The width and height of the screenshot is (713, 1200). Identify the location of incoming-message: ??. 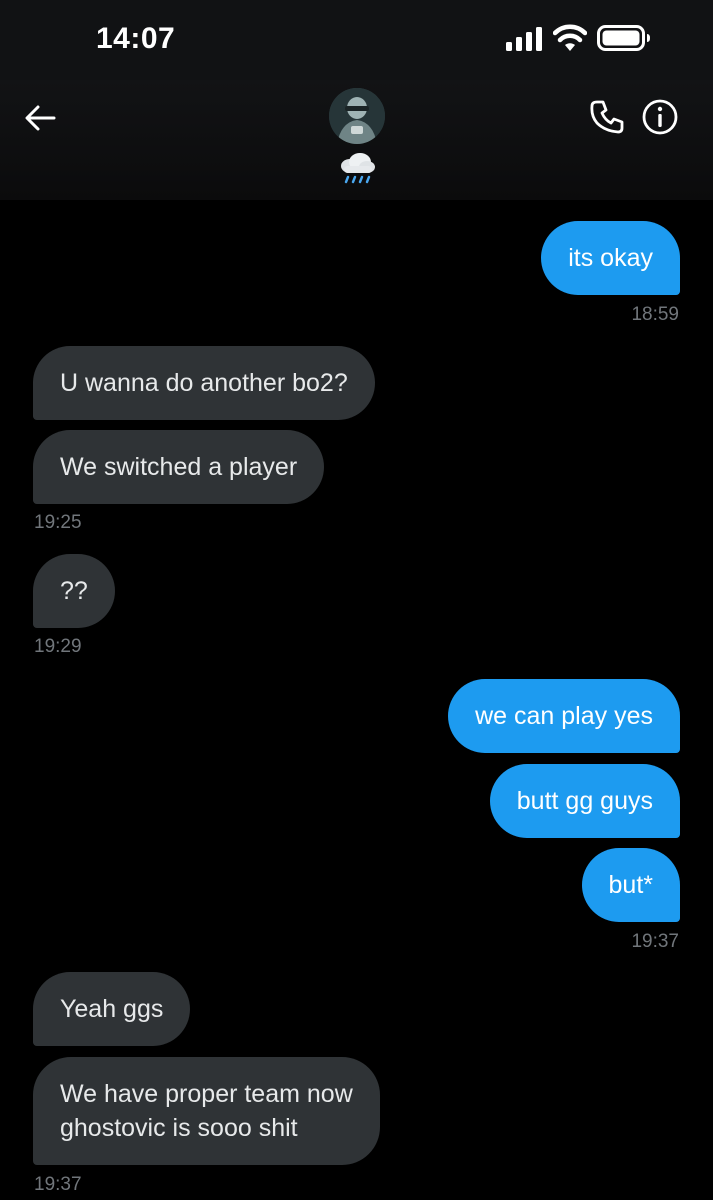
(74, 591).